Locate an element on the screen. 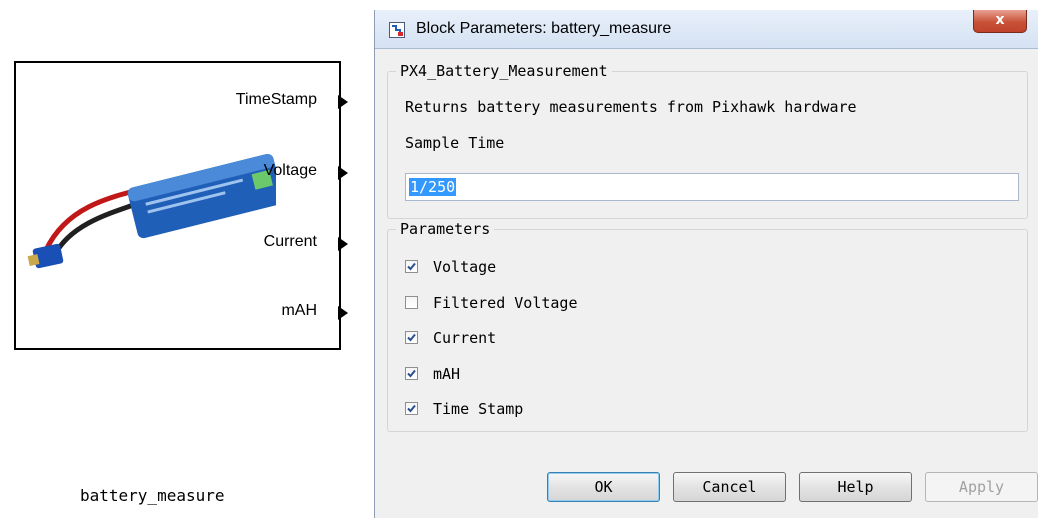 Image resolution: width=1038 pixels, height=518 pixels. sample-time-label: Sample Time is located at coordinates (455, 143).